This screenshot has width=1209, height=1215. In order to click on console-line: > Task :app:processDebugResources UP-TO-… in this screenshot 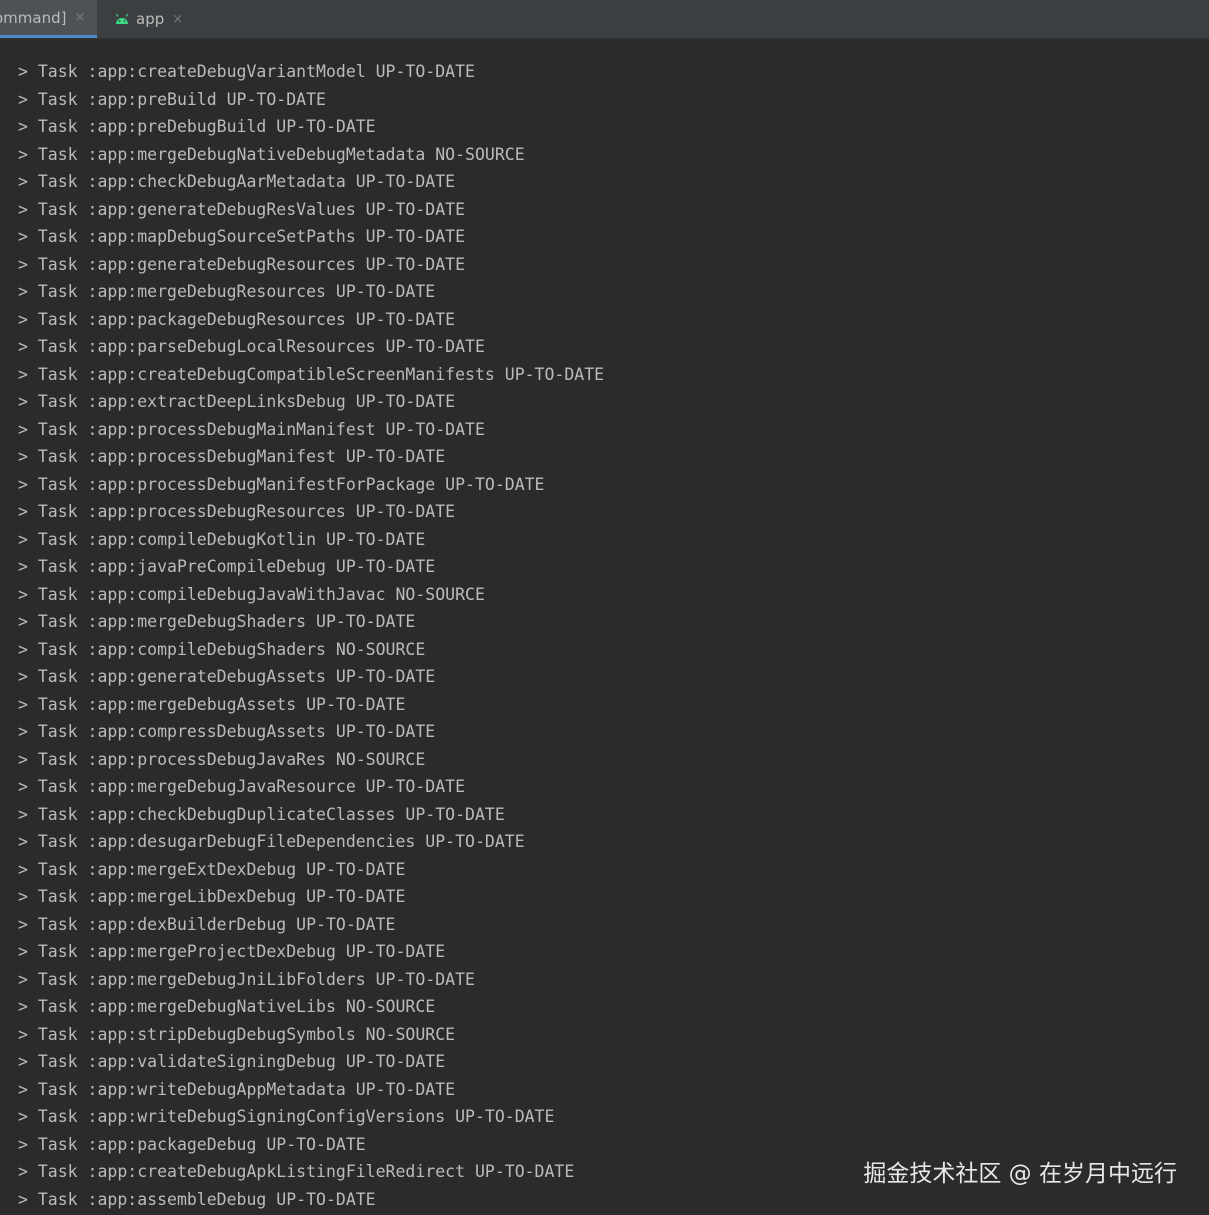, I will do `click(237, 511)`.